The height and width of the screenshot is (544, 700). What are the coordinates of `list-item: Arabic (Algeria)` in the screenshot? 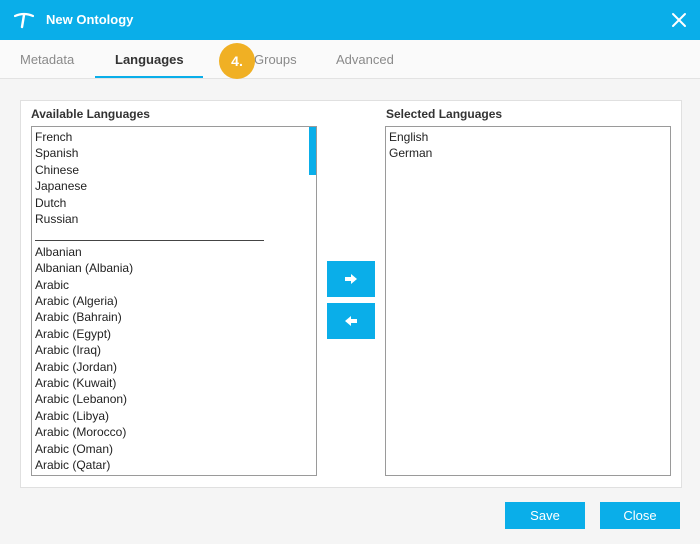 It's located at (175, 301).